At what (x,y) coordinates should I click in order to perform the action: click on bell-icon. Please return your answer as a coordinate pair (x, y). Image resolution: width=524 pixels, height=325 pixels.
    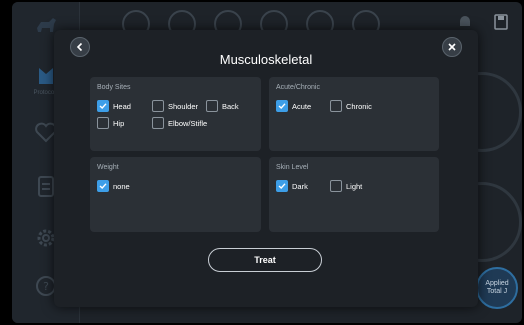
    Looking at the image, I should click on (465, 21).